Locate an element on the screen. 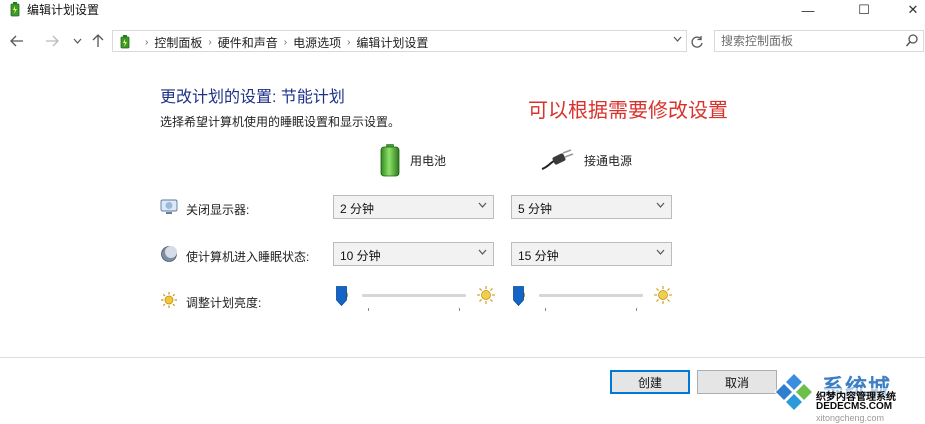  search-box is located at coordinates (819, 41).